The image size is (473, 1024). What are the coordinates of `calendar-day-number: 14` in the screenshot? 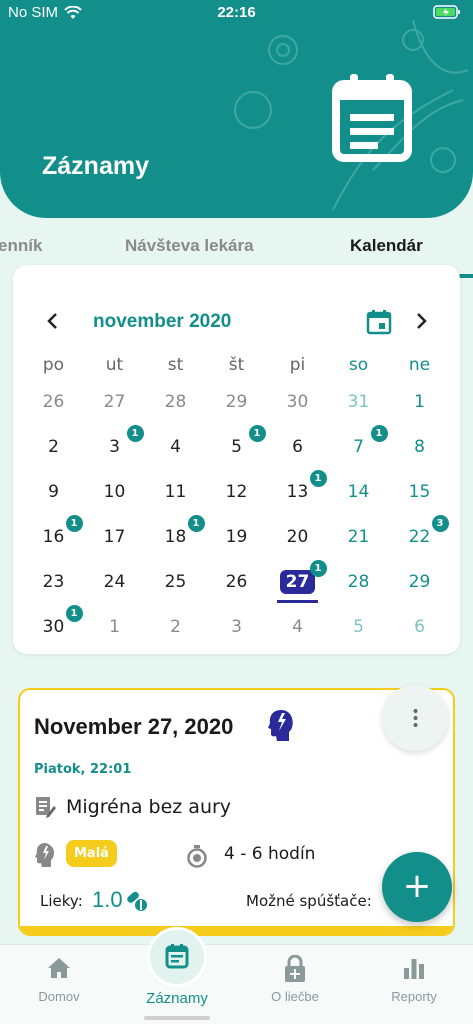 It's located at (358, 492).